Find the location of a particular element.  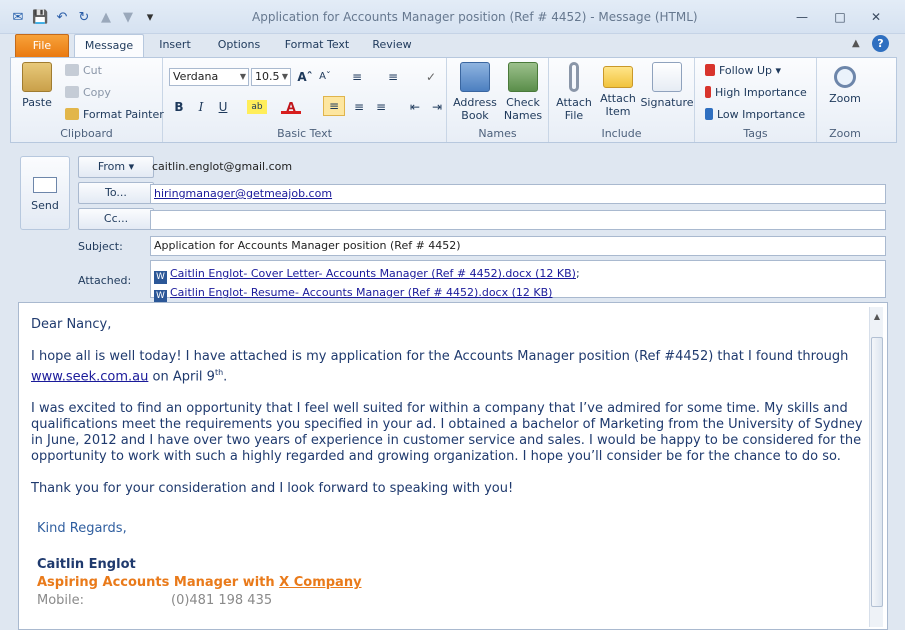

grow-font-icon: Aˆ is located at coordinates (305, 77).